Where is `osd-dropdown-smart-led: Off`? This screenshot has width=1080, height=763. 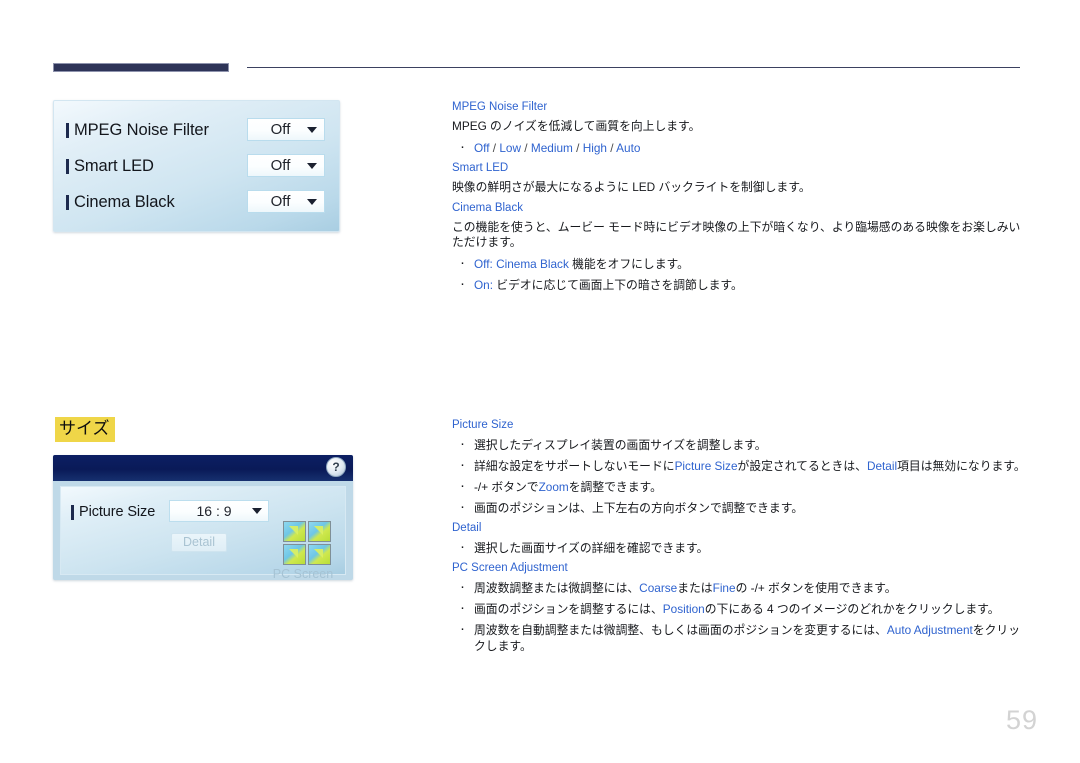 osd-dropdown-smart-led: Off is located at coordinates (286, 165).